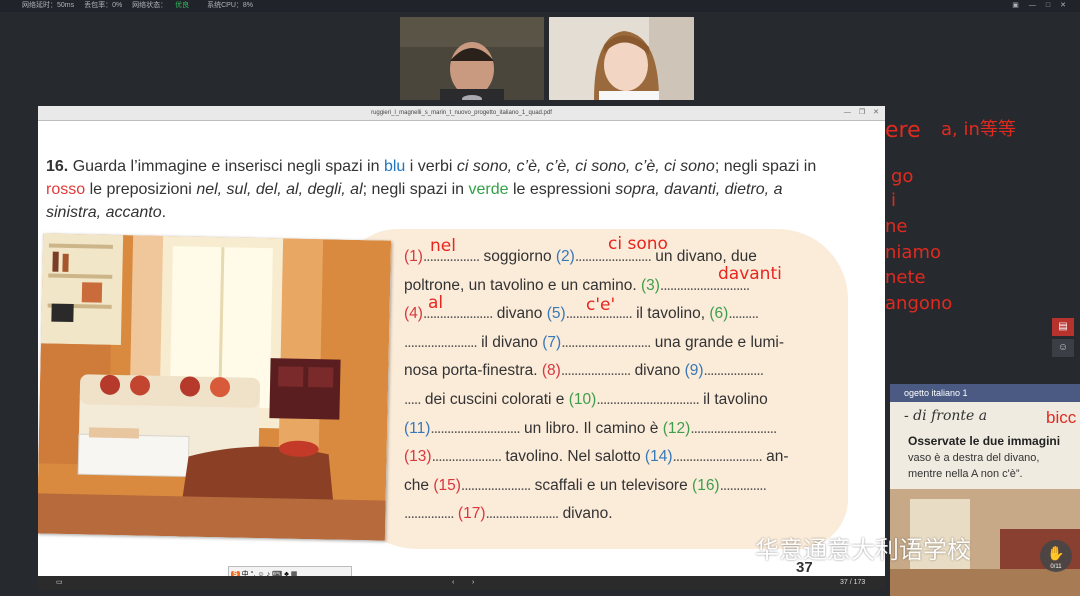 The image size is (1080, 596). What do you see at coordinates (777, 457) in the screenshot?
I see `line-text: an-` at bounding box center [777, 457].